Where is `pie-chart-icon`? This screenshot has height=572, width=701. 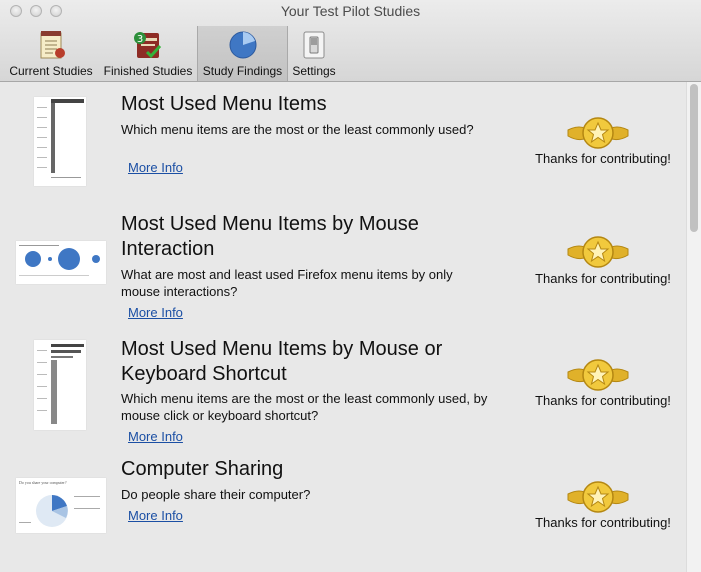
pie-chart-icon is located at coordinates (243, 45).